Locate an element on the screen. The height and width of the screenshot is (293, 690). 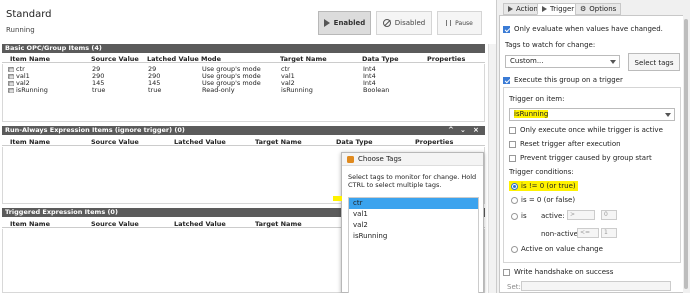
row-latched: true is located at coordinates (155, 90).